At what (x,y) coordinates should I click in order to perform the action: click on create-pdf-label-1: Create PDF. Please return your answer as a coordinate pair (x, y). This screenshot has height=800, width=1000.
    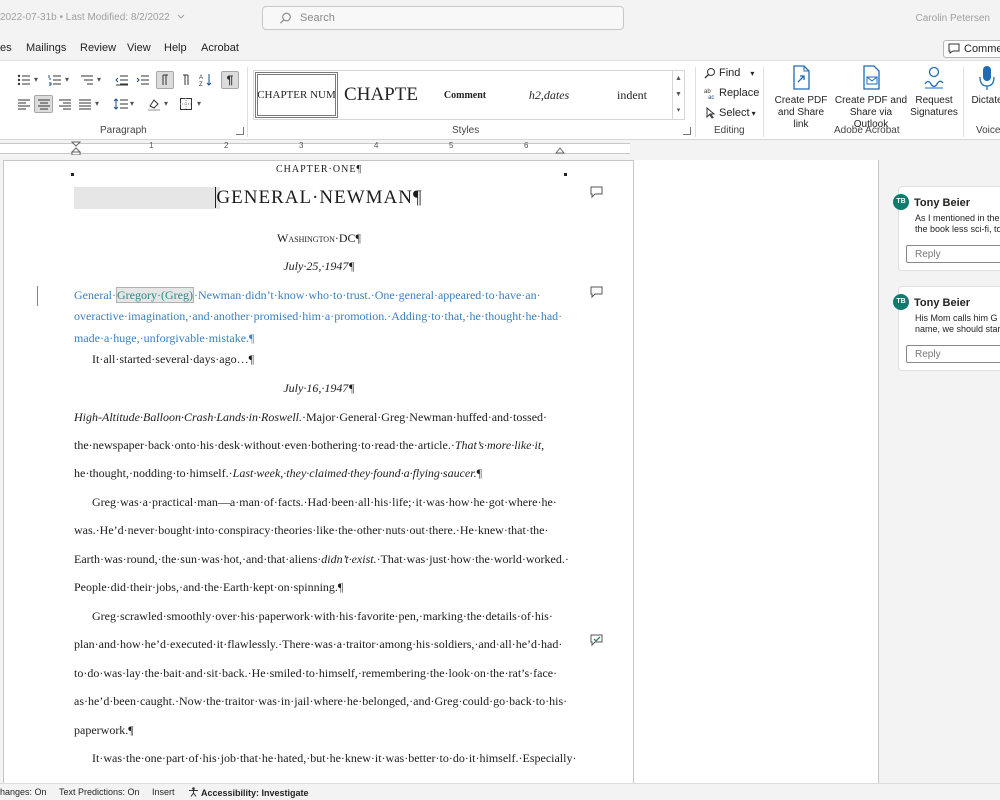
    Looking at the image, I should click on (801, 100).